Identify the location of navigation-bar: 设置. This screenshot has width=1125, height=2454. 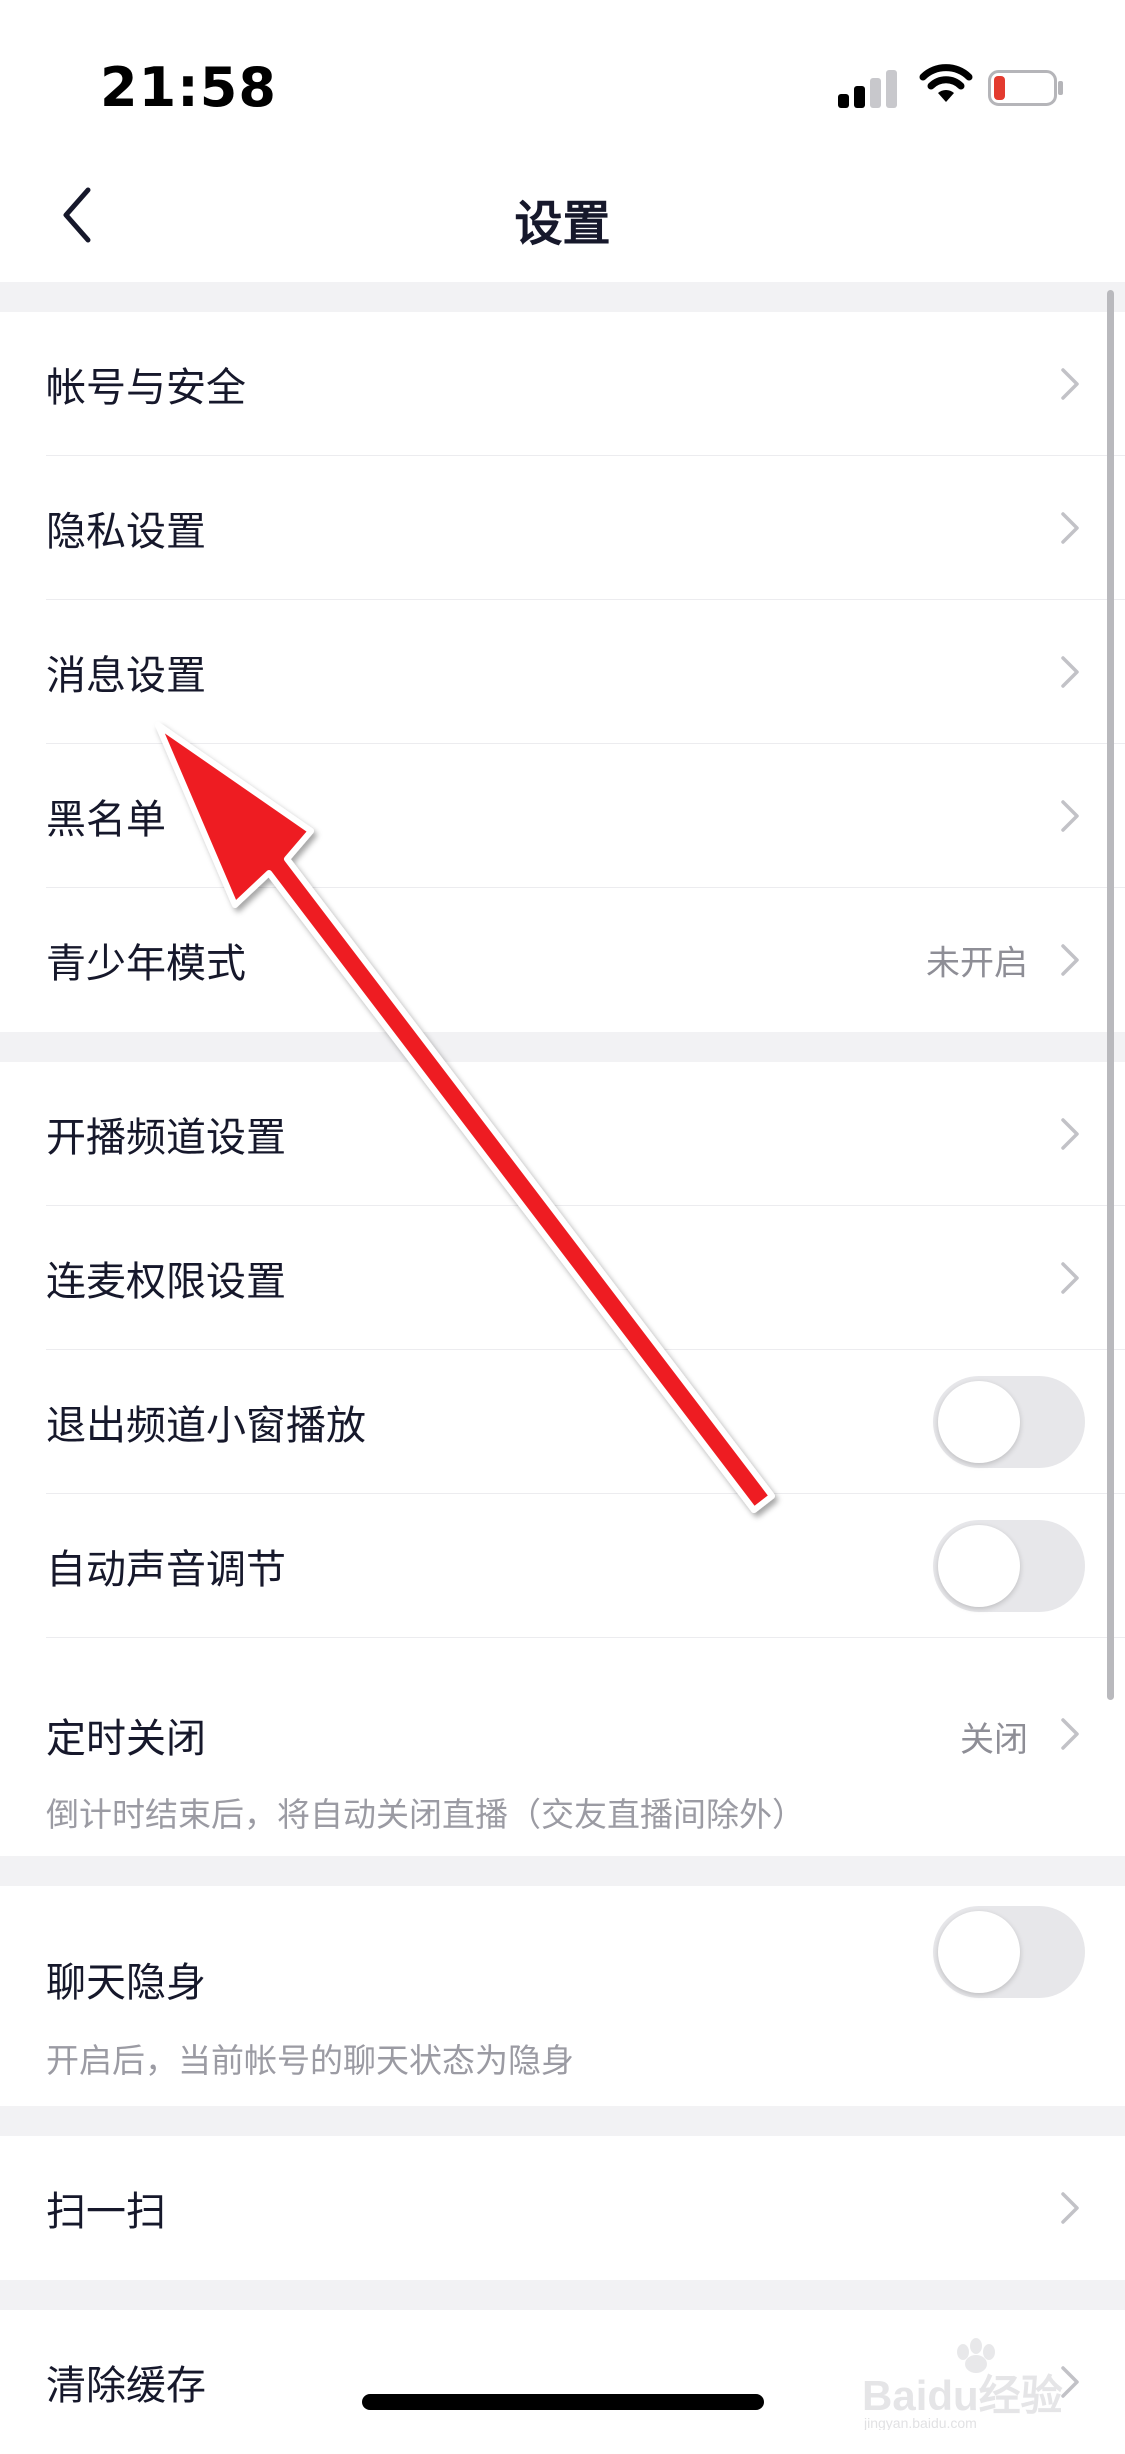
(562, 216).